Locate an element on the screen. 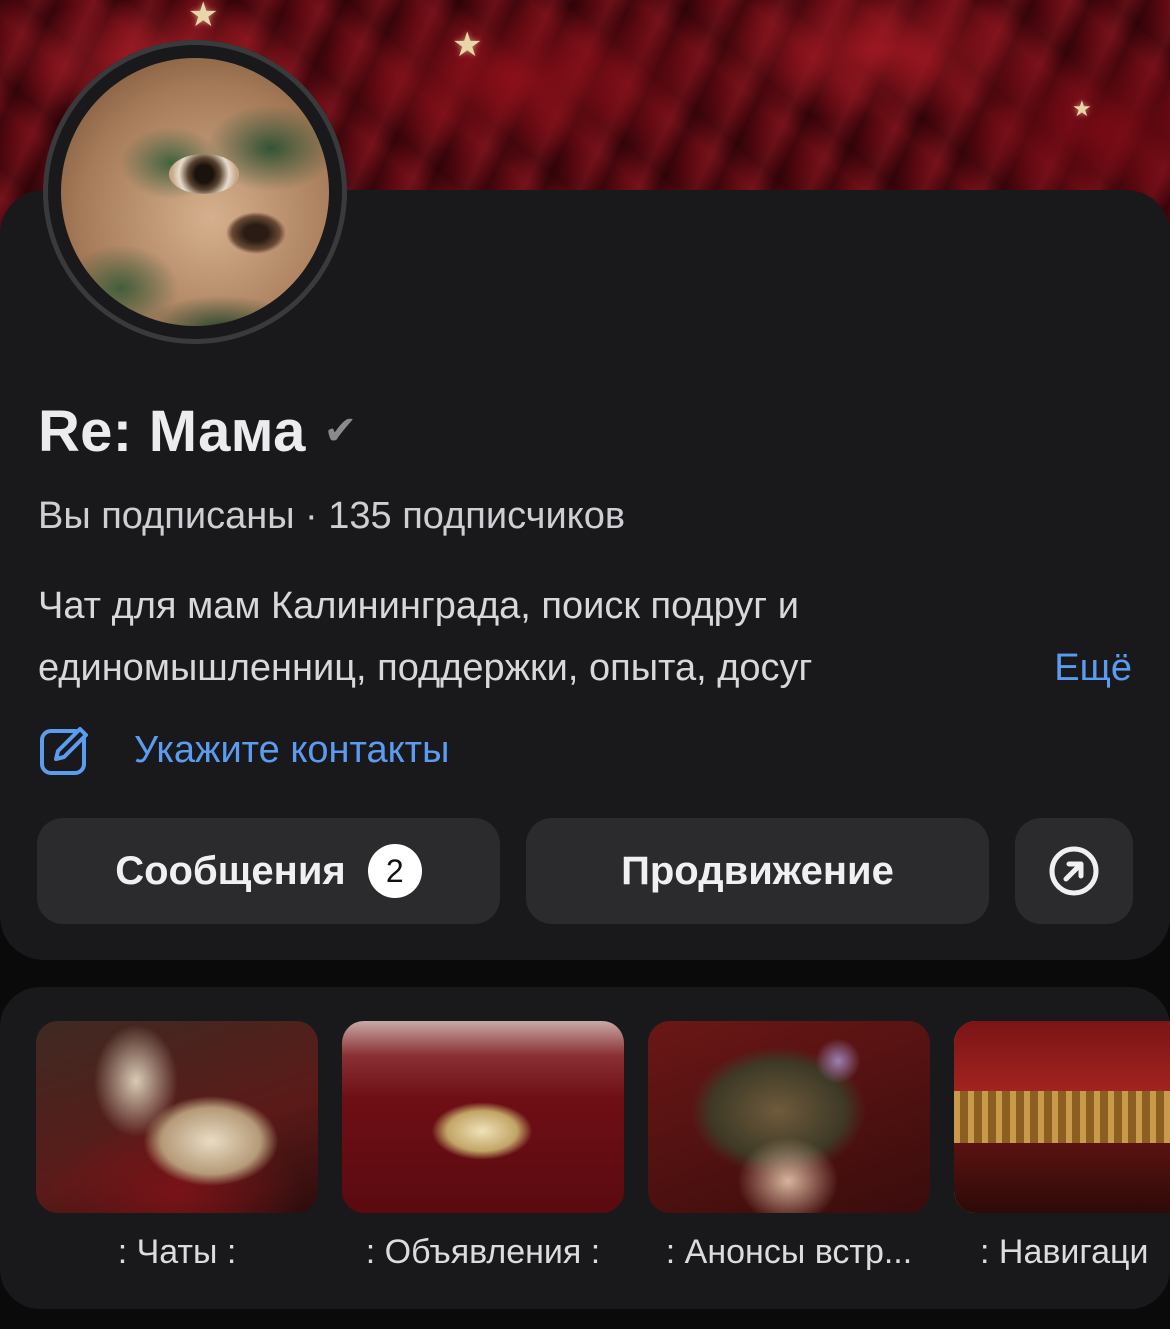  page-title: Re: Мама is located at coordinates (172, 431).